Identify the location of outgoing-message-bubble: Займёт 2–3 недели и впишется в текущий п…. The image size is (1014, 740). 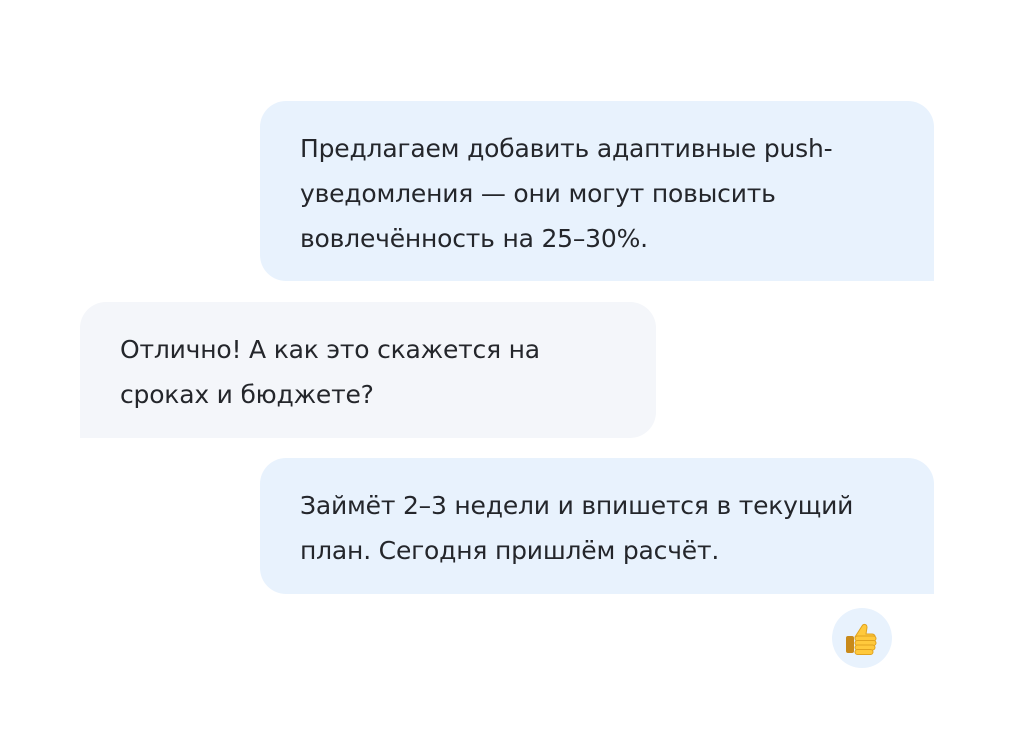
(597, 526).